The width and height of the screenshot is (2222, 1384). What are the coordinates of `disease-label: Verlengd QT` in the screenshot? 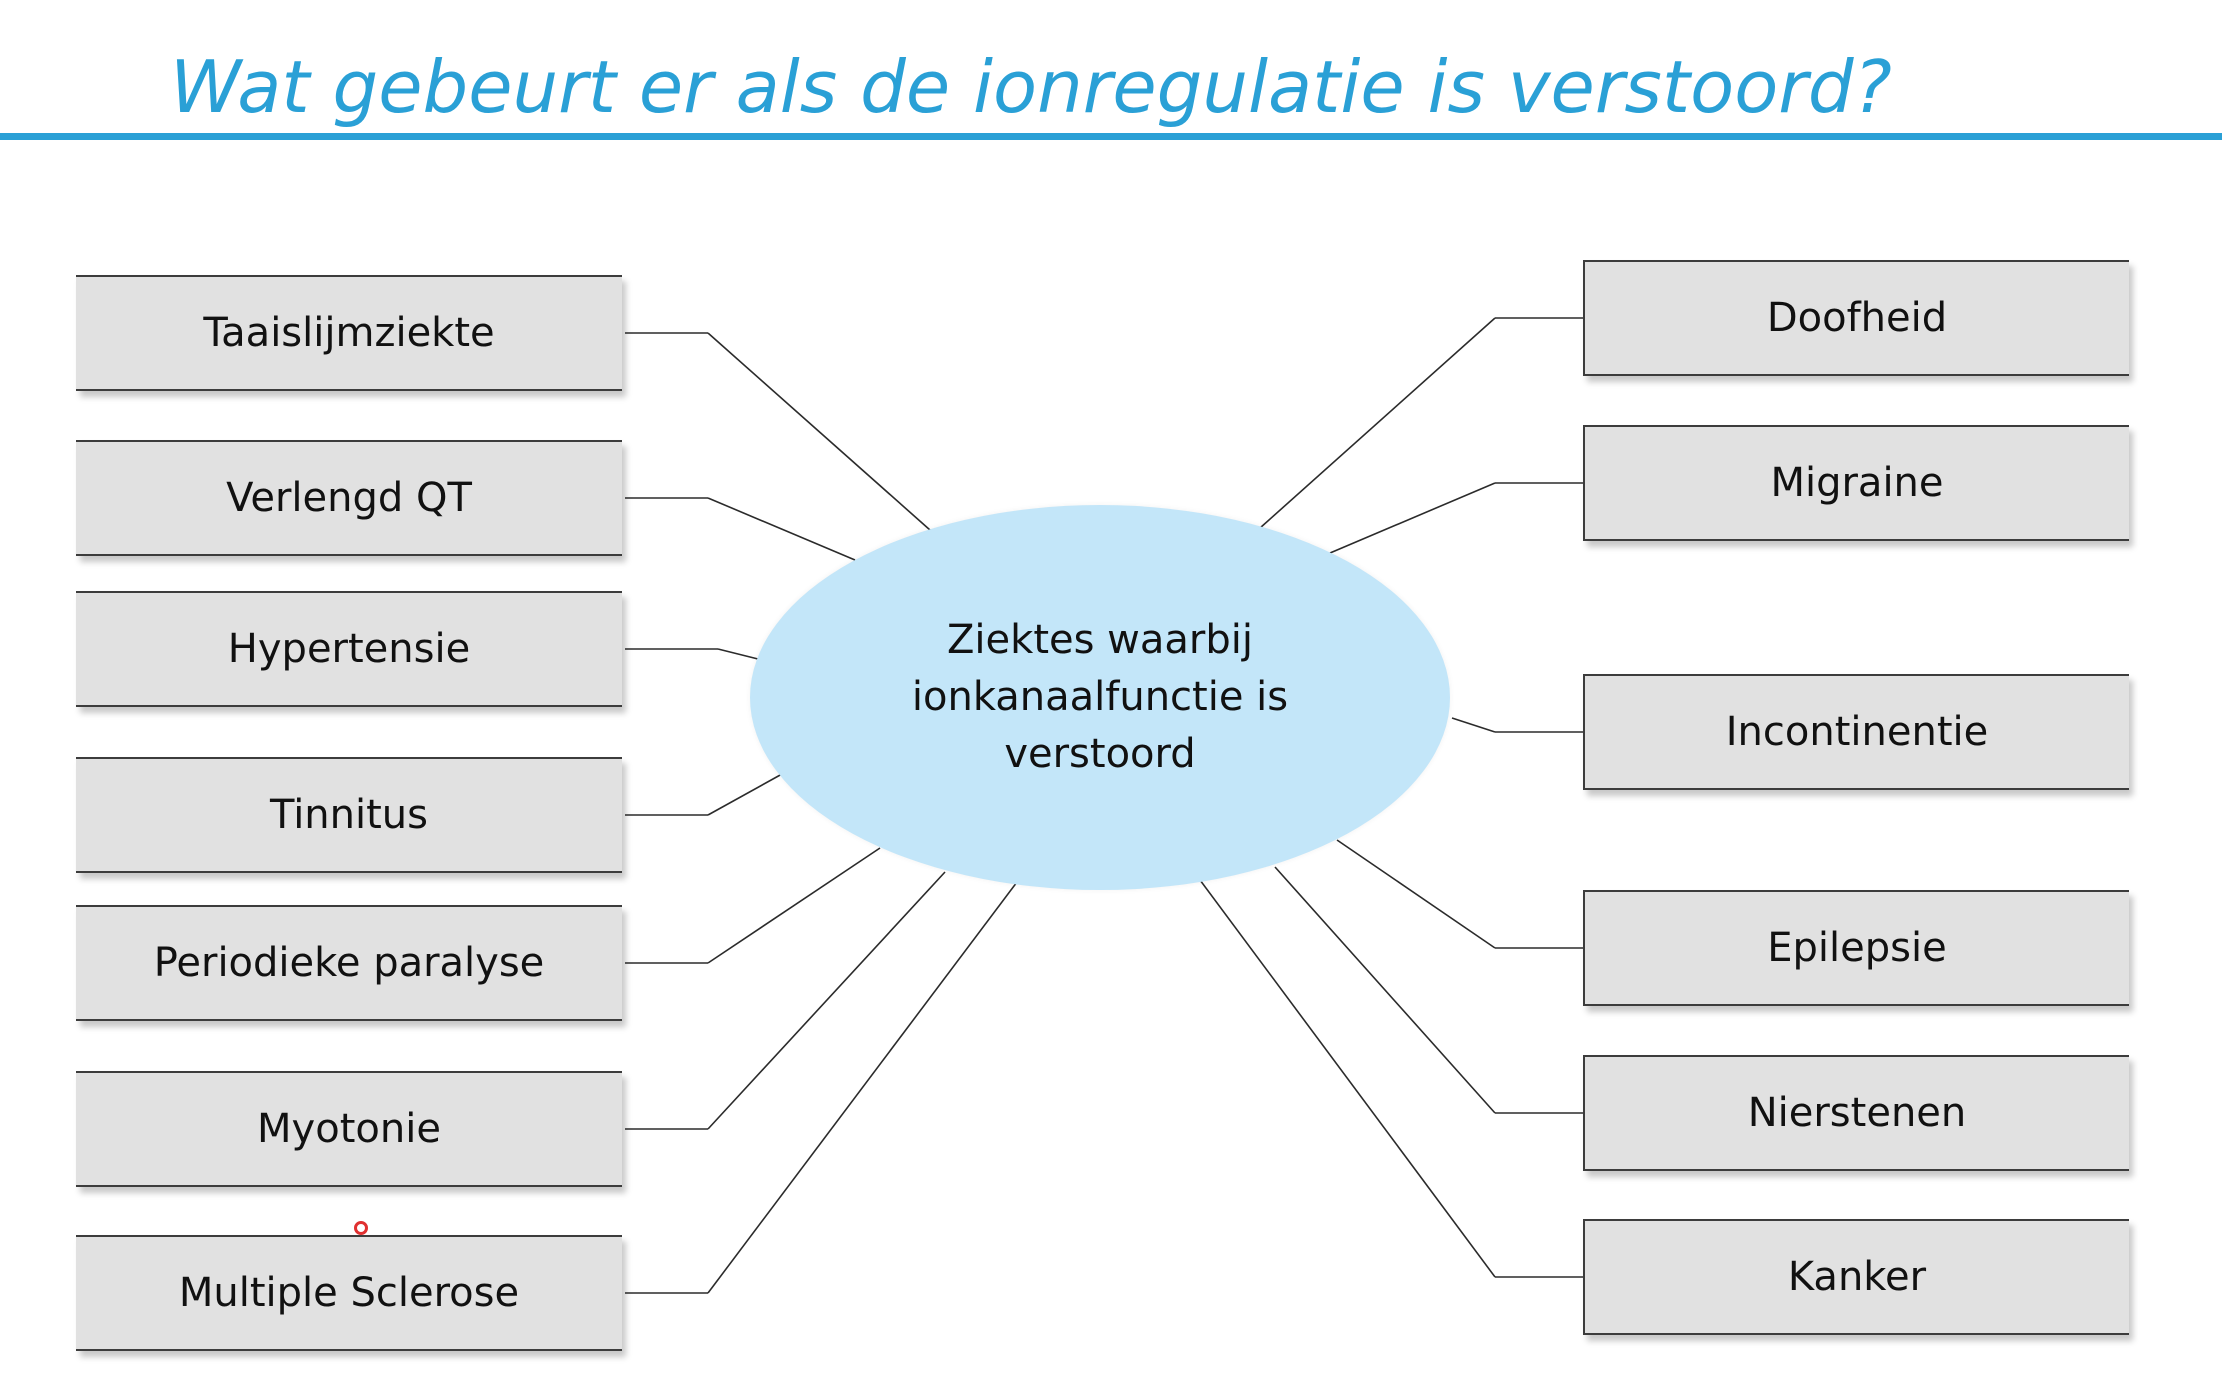 It's located at (349, 498).